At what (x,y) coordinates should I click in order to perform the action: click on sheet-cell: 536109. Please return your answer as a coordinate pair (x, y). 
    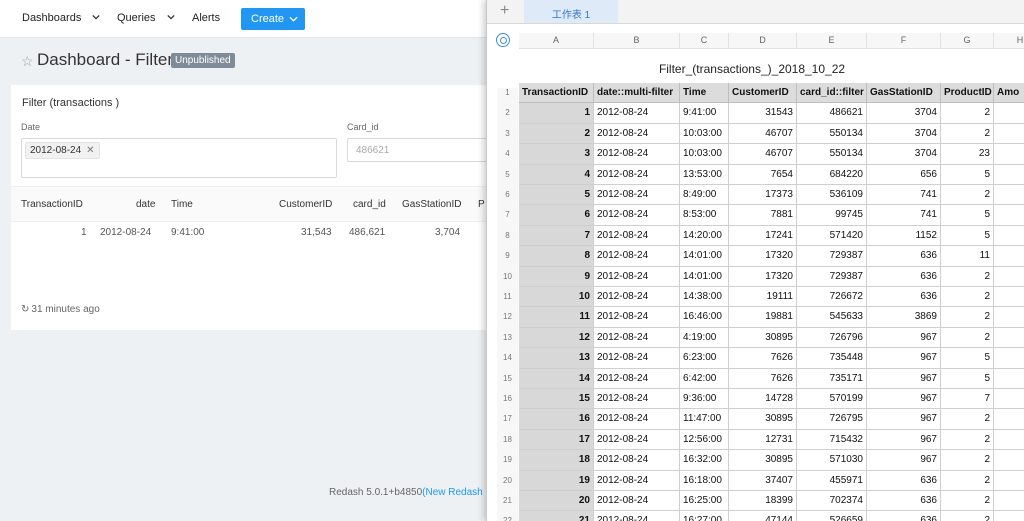
    Looking at the image, I should click on (832, 195).